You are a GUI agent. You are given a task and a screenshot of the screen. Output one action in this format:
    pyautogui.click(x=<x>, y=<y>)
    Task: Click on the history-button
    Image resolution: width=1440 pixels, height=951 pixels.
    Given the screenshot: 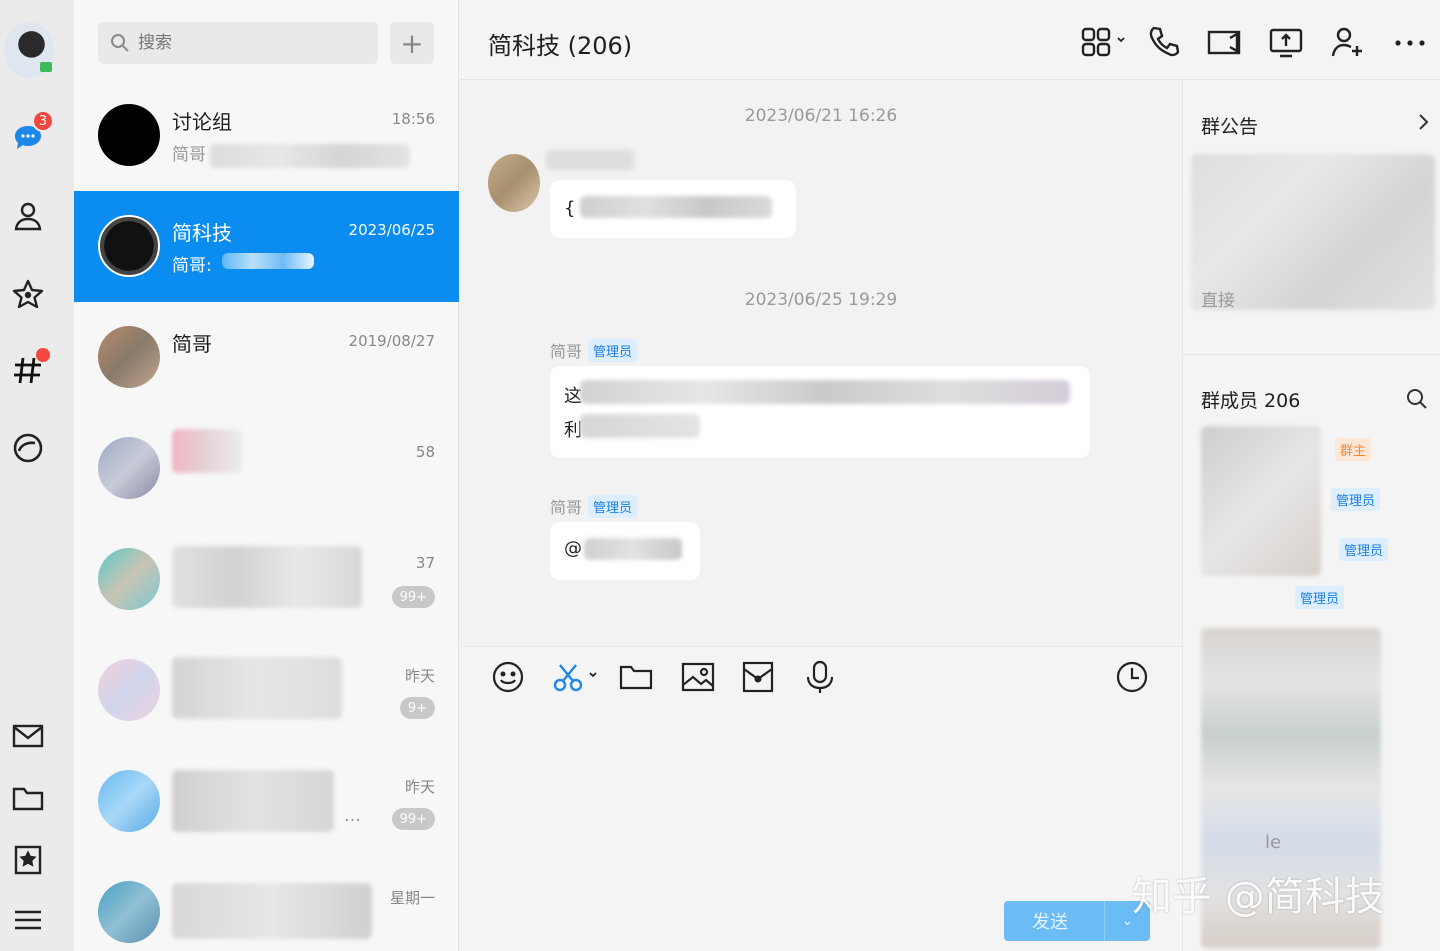 What is the action you would take?
    pyautogui.click(x=1132, y=677)
    